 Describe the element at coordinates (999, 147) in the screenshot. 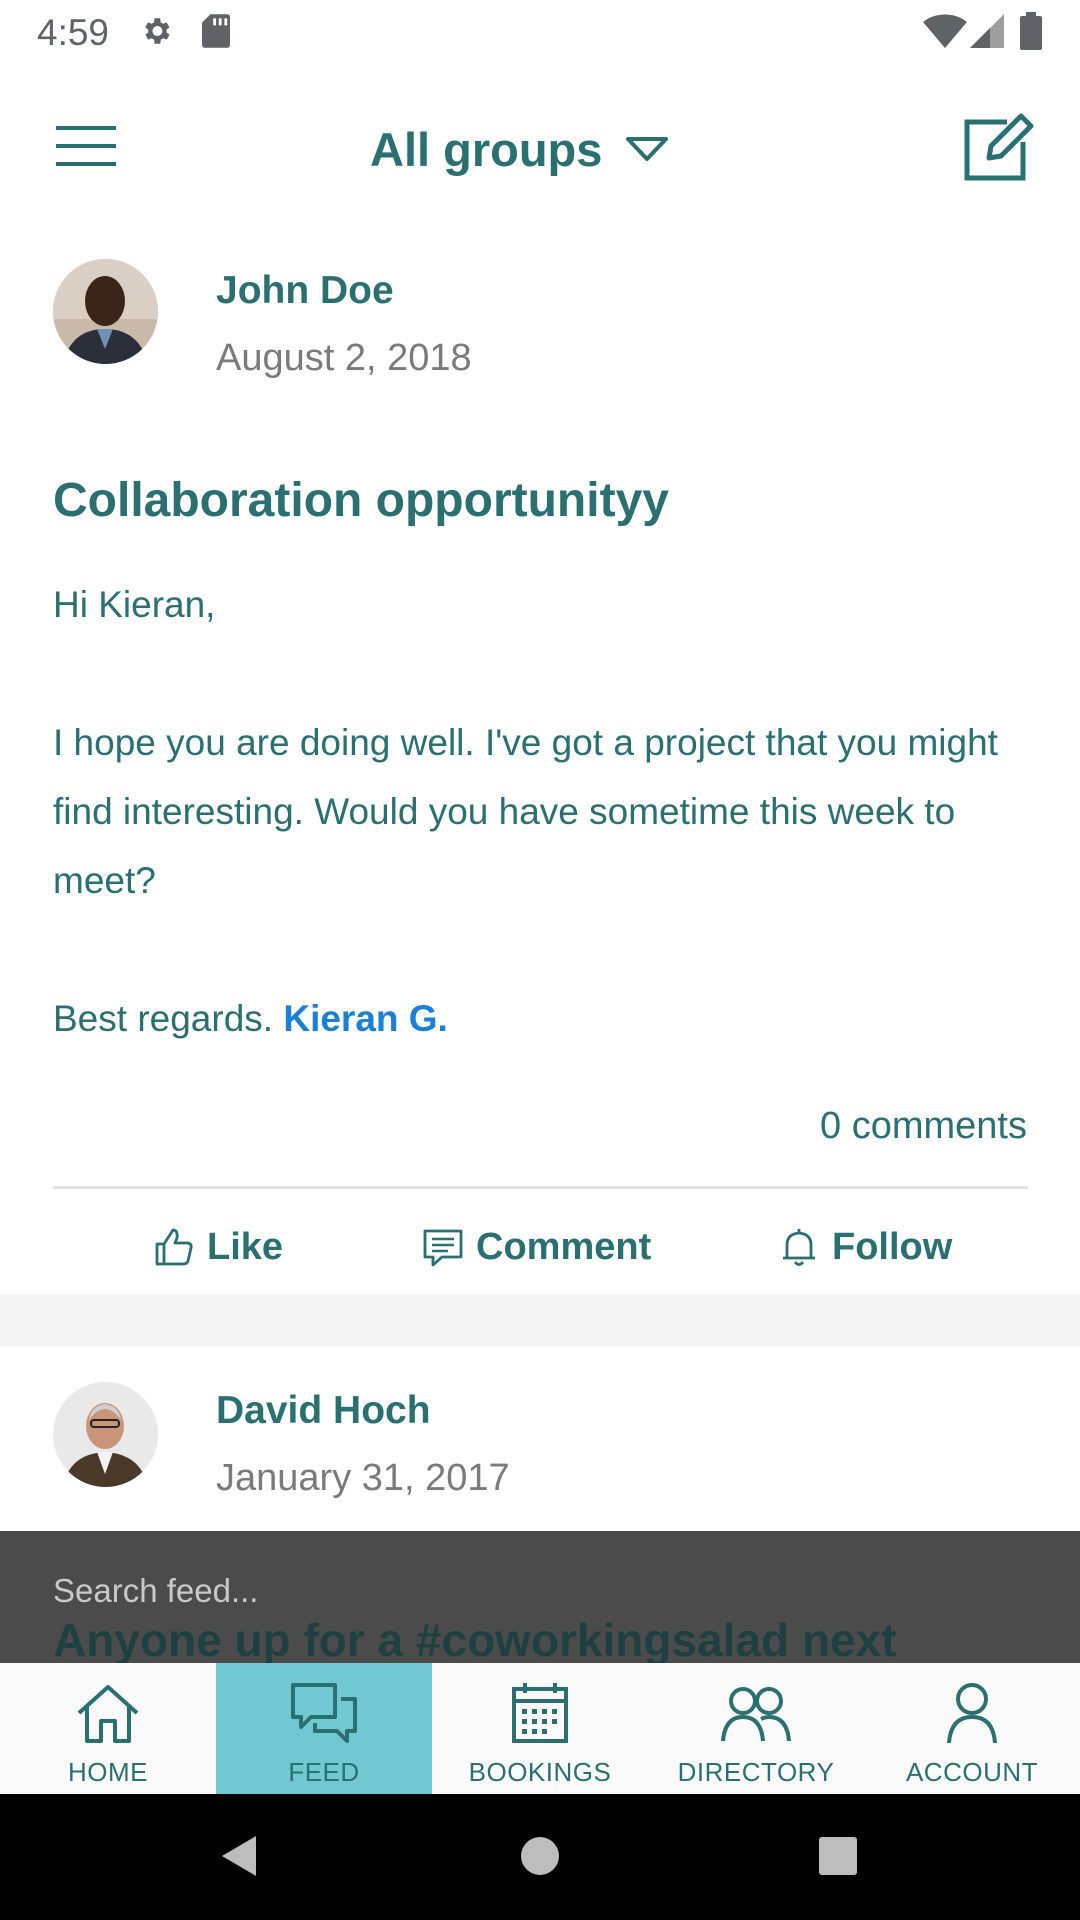

I see `compose-edit-icon` at that location.